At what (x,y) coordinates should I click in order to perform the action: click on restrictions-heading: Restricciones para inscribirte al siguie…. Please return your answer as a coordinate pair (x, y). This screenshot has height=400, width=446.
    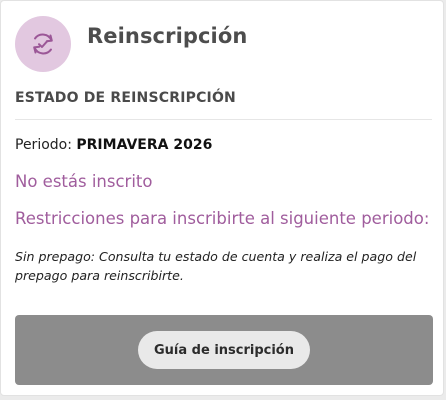
    Looking at the image, I should click on (222, 218).